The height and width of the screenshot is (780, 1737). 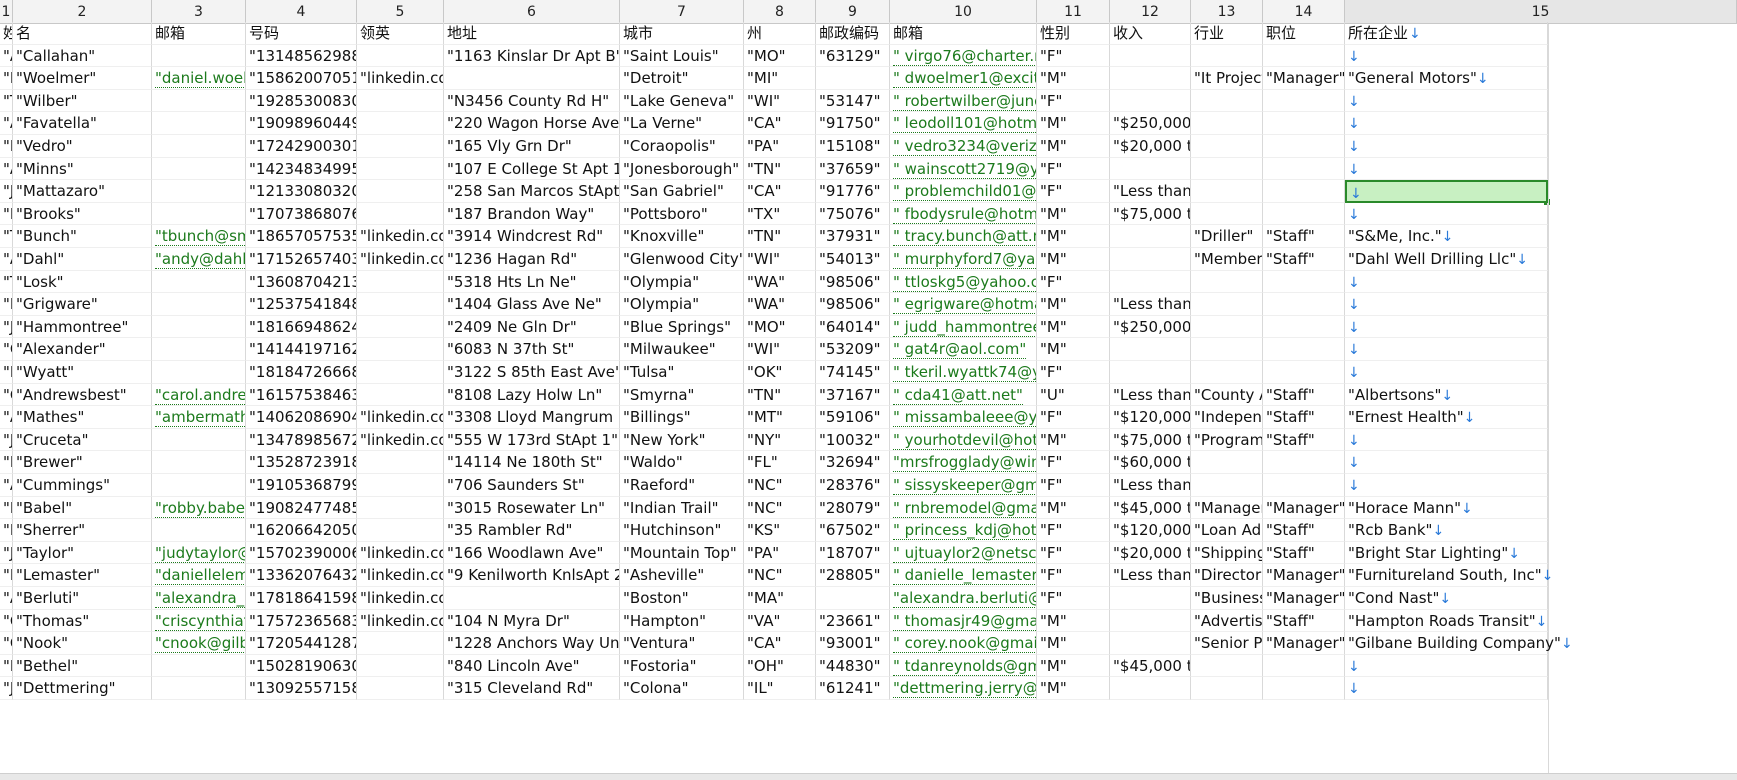 What do you see at coordinates (780, 485) in the screenshot?
I see `table-cell: "NC"` at bounding box center [780, 485].